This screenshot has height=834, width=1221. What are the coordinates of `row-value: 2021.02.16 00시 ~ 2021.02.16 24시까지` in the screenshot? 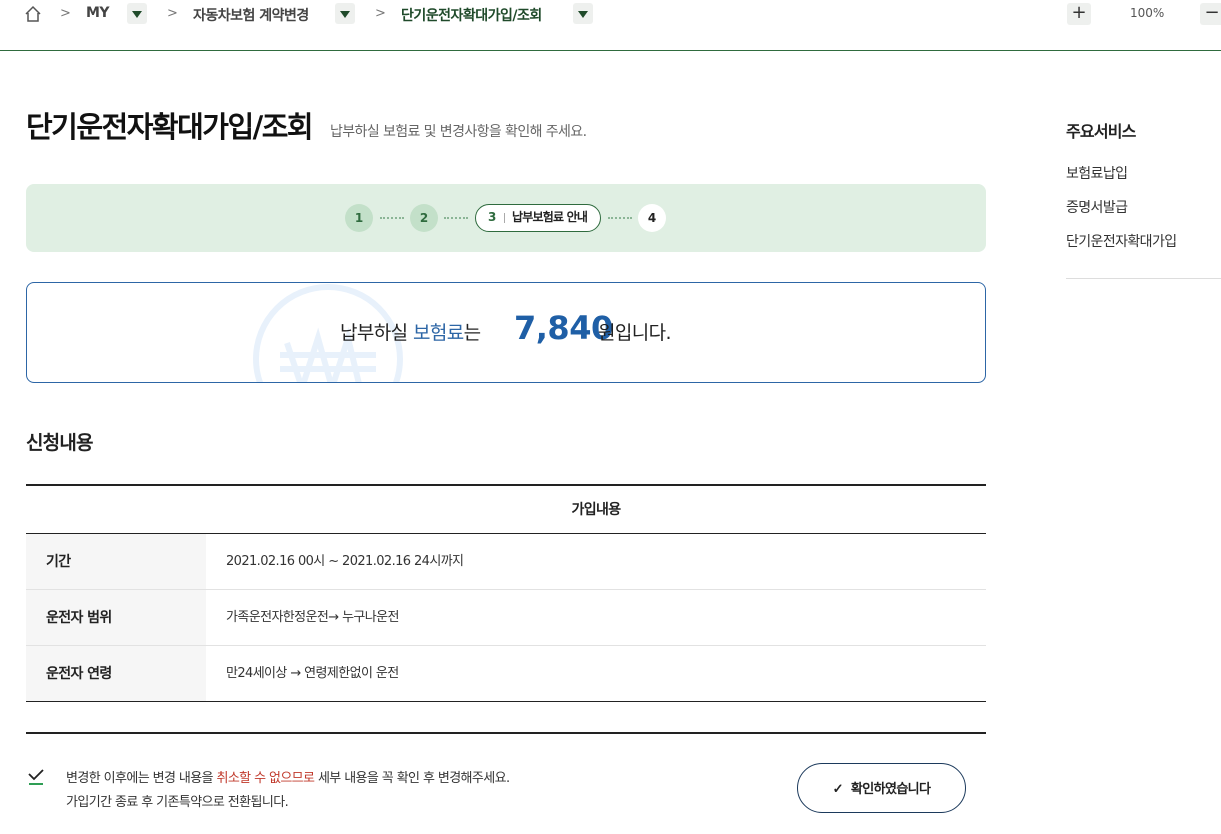 It's located at (345, 561).